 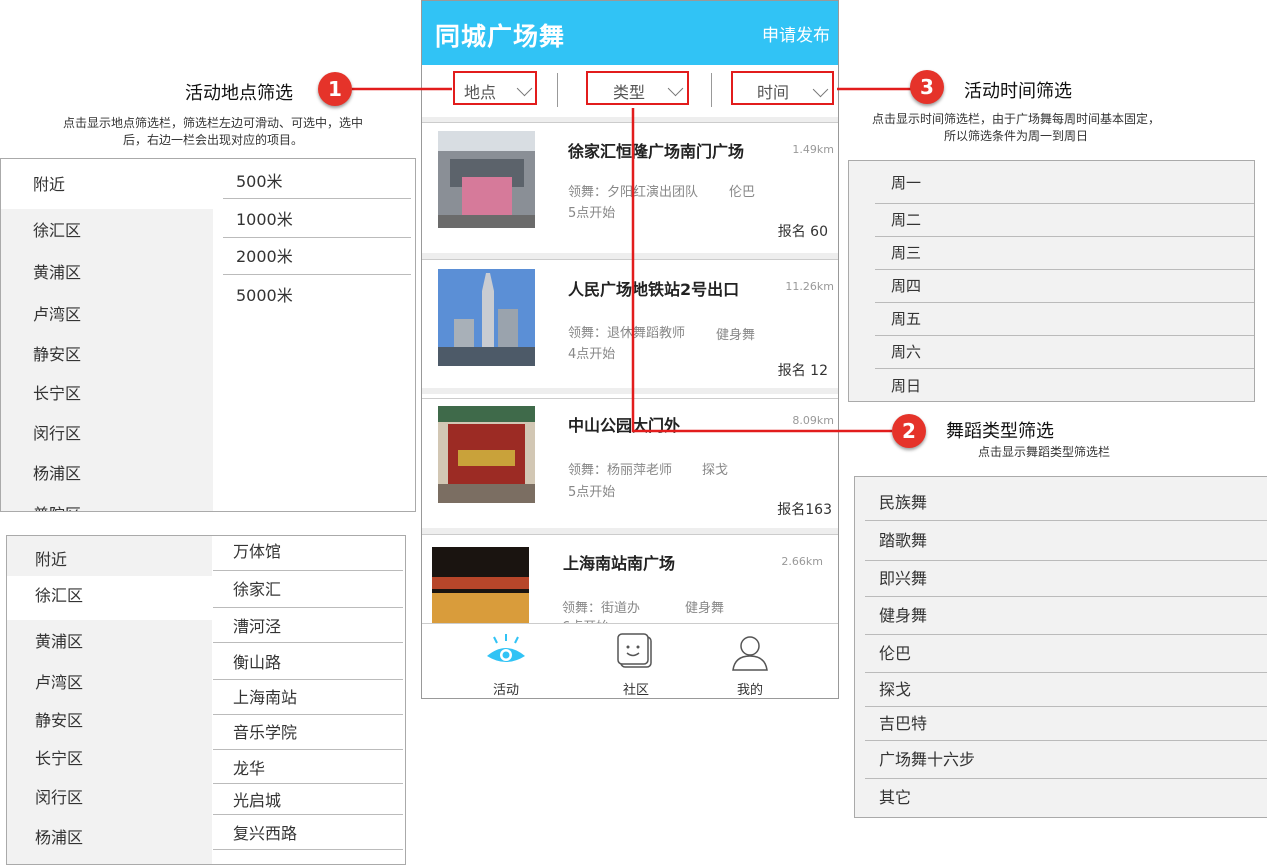 What do you see at coordinates (1066, 579) in the screenshot?
I see `dance-type-option: 即兴舞` at bounding box center [1066, 579].